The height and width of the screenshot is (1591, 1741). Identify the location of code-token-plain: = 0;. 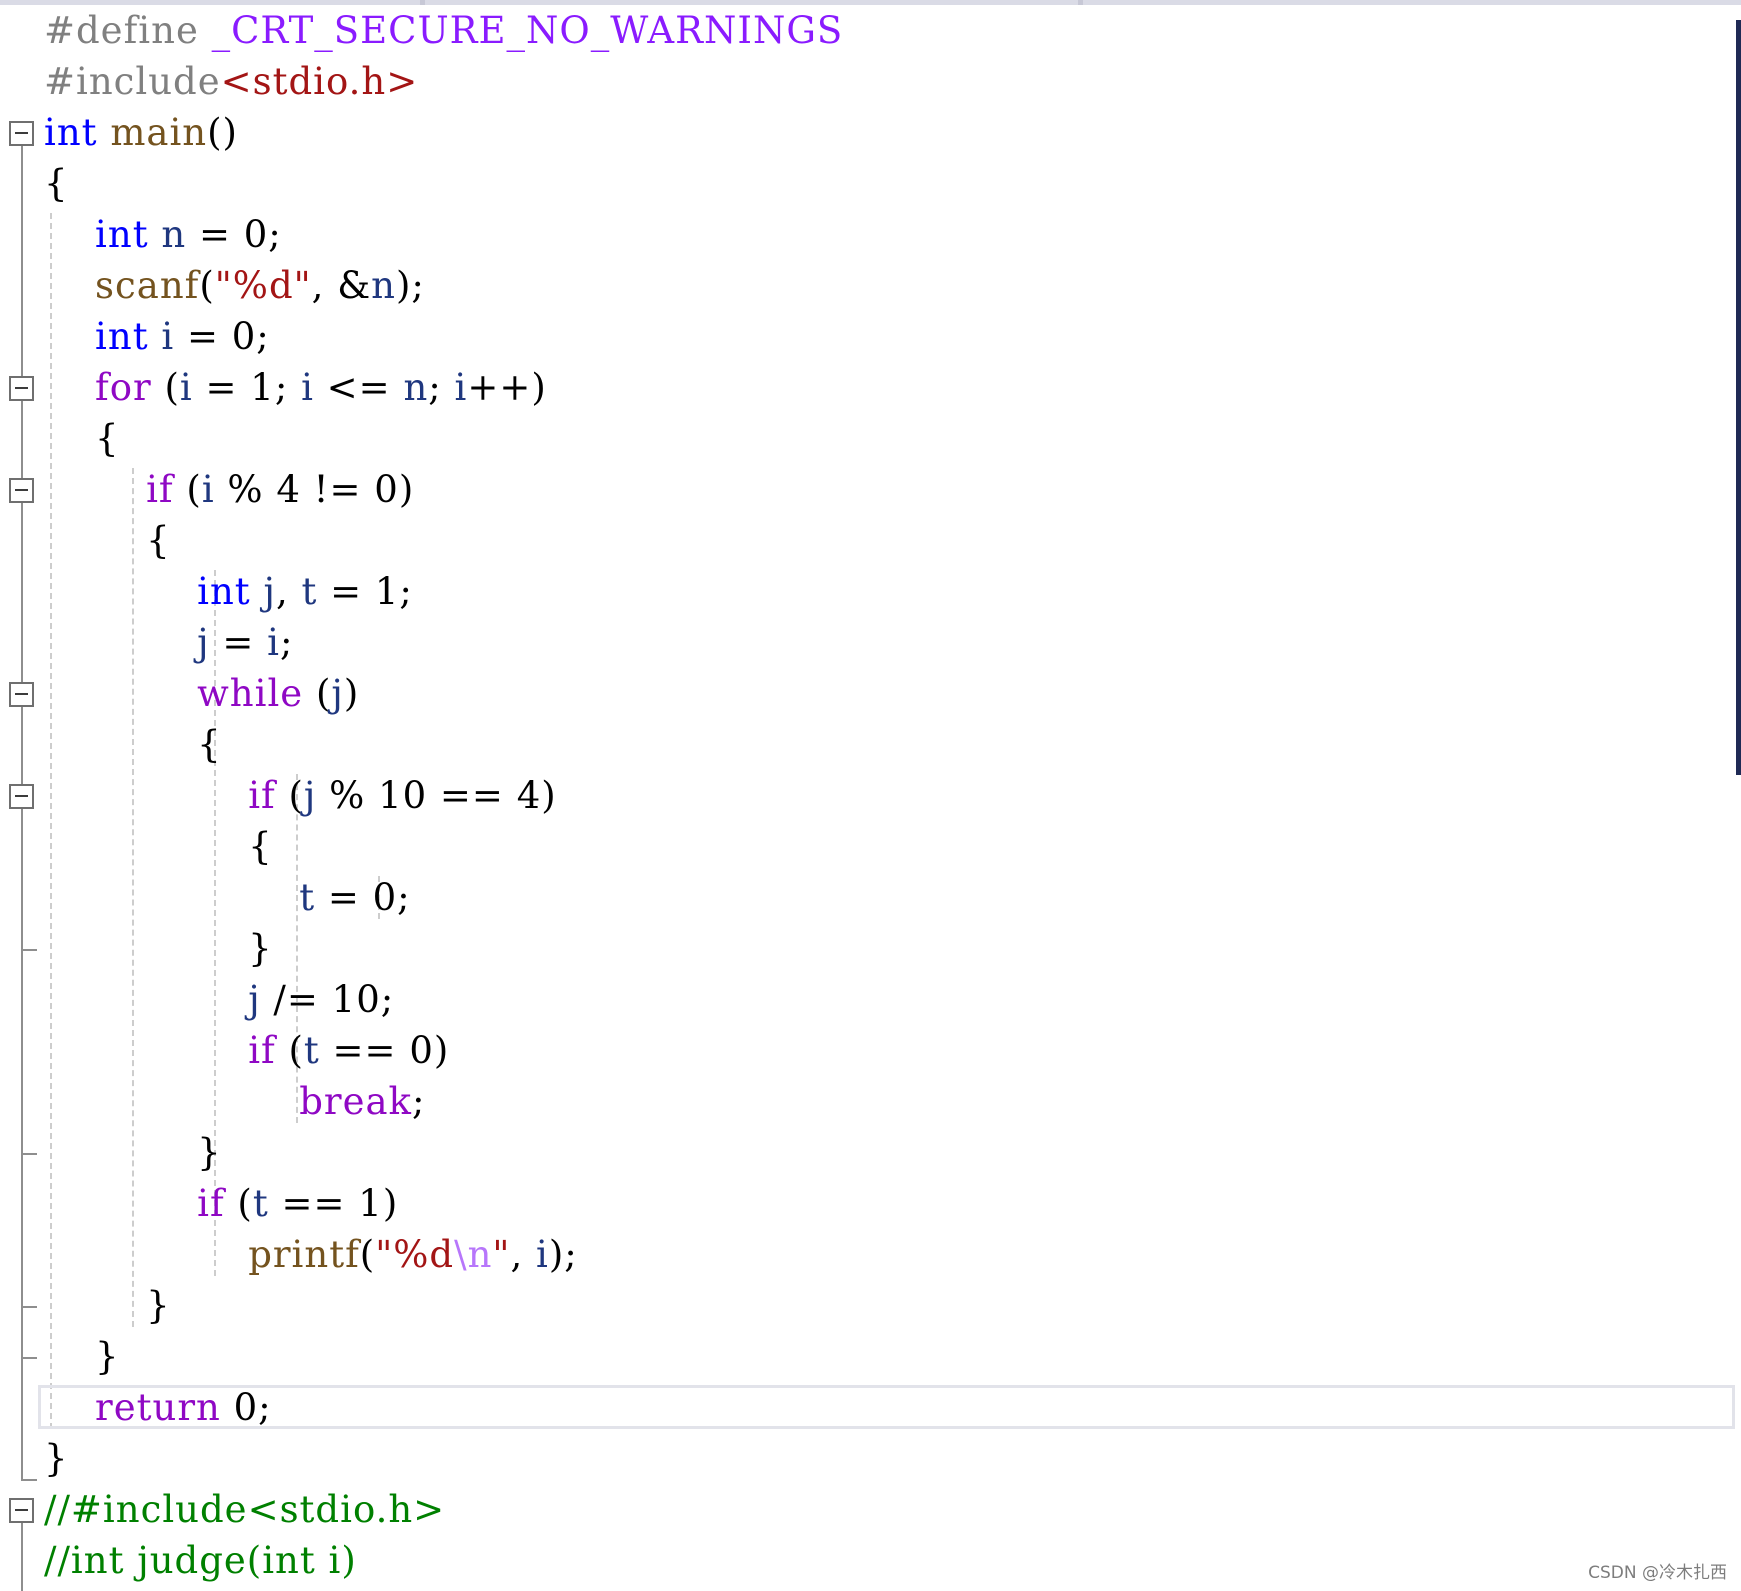
(234, 234).